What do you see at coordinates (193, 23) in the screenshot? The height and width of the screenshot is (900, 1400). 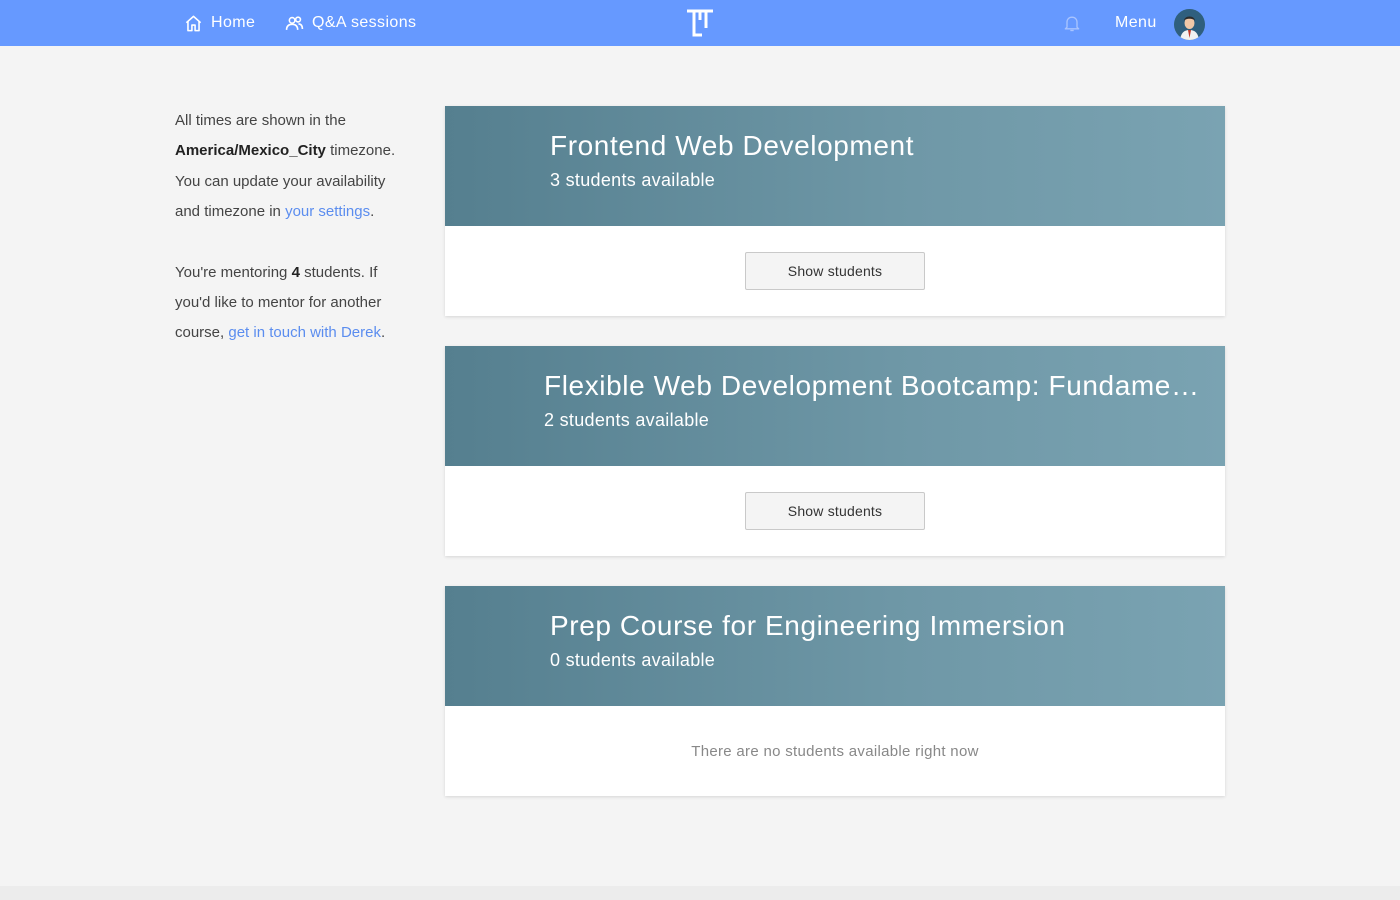 I see `home-icon` at bounding box center [193, 23].